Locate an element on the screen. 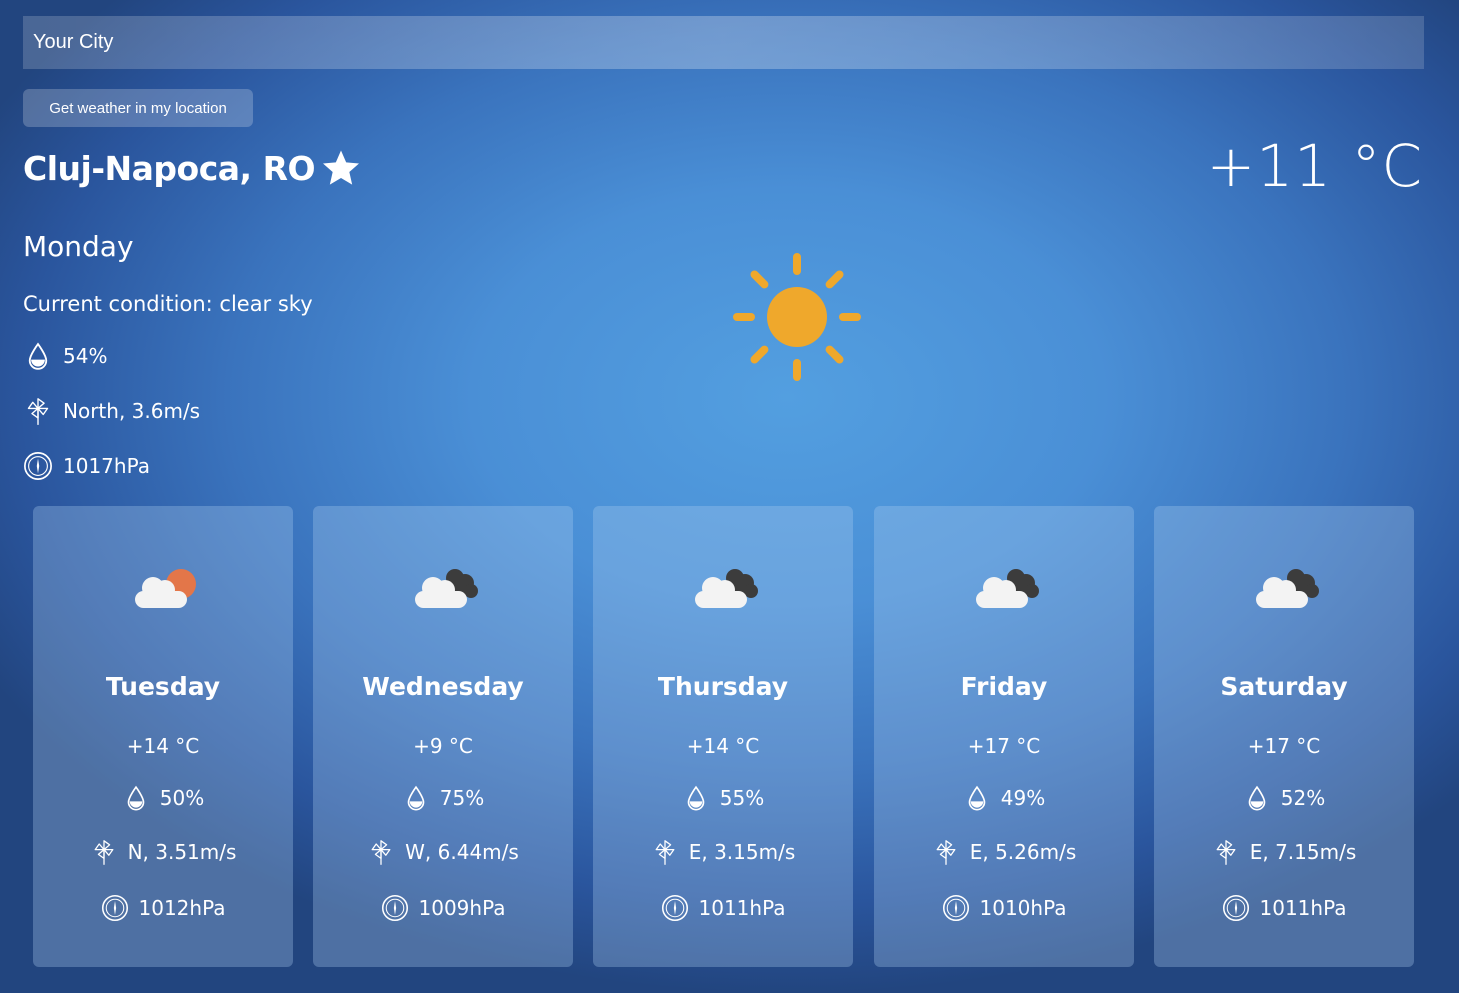 The image size is (1459, 993). forecast-wind-row: W, 6.44m/s is located at coordinates (443, 852).